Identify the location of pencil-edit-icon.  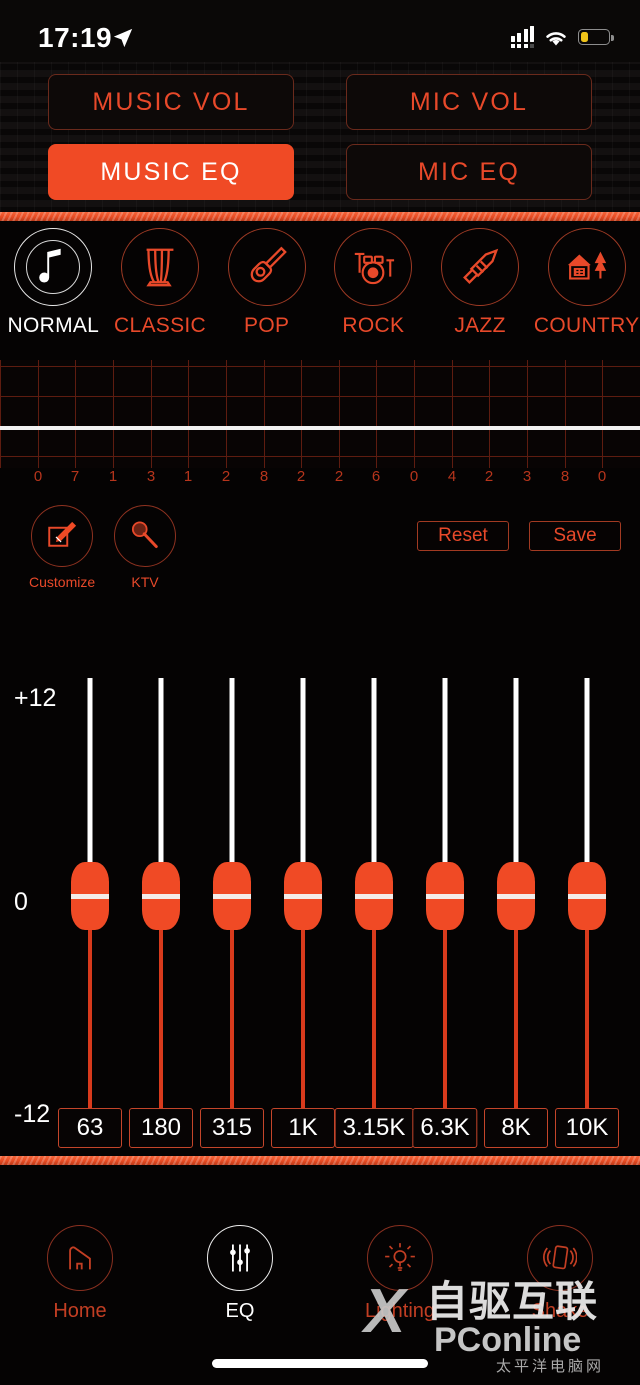
(62, 534).